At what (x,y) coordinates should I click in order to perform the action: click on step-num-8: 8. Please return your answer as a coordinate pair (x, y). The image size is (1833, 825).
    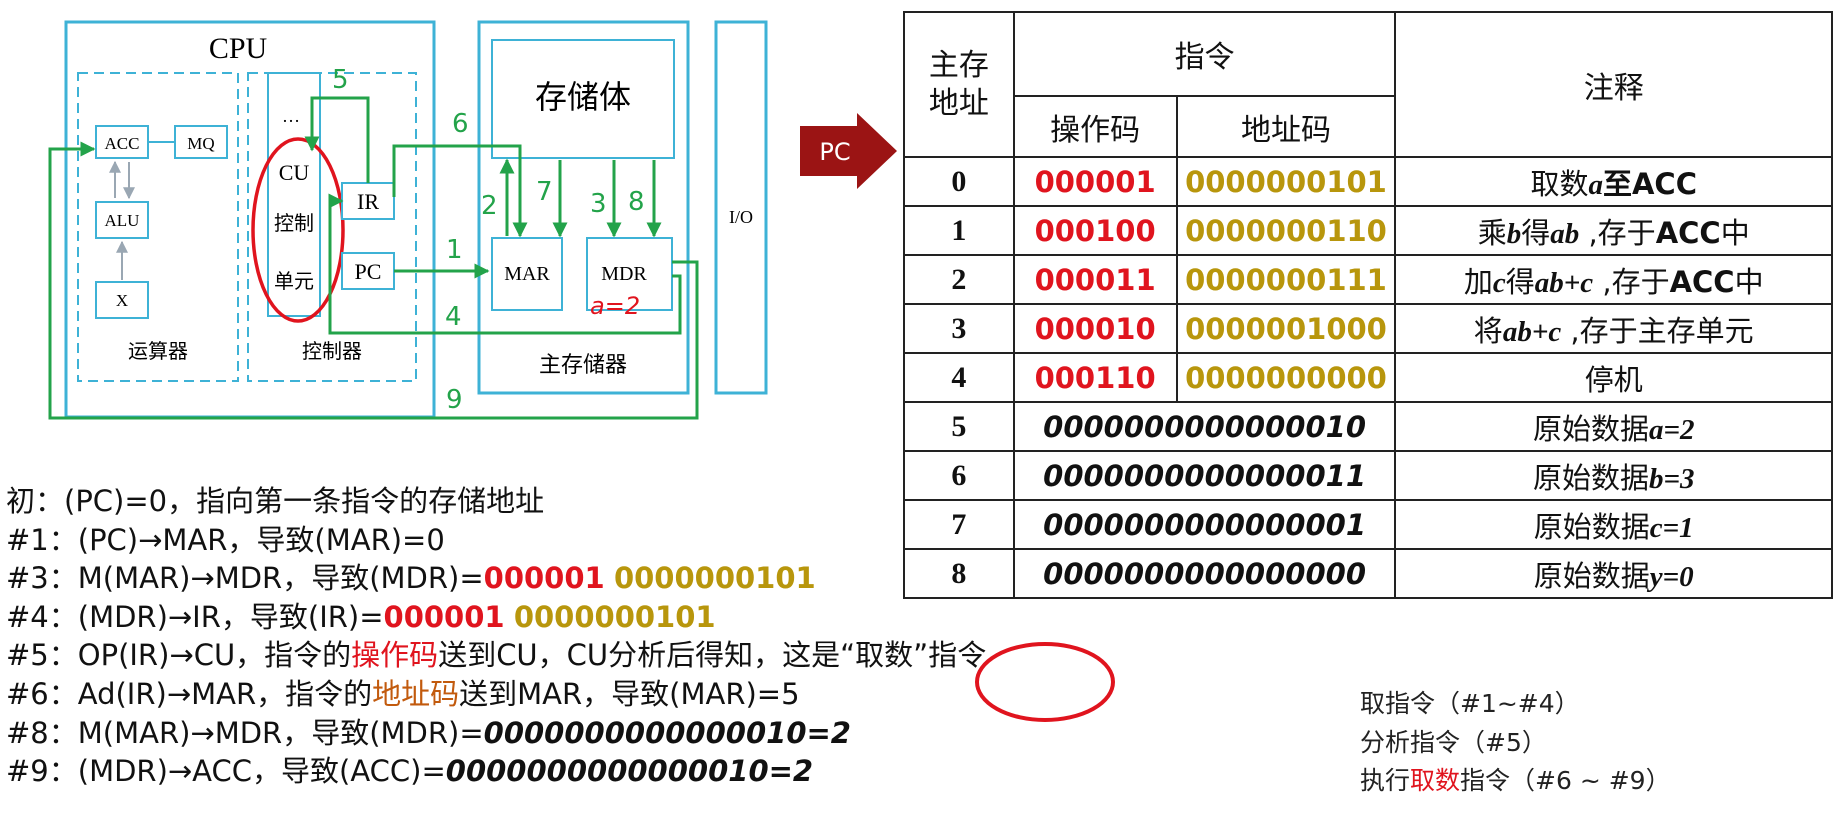
    Looking at the image, I should click on (636, 202).